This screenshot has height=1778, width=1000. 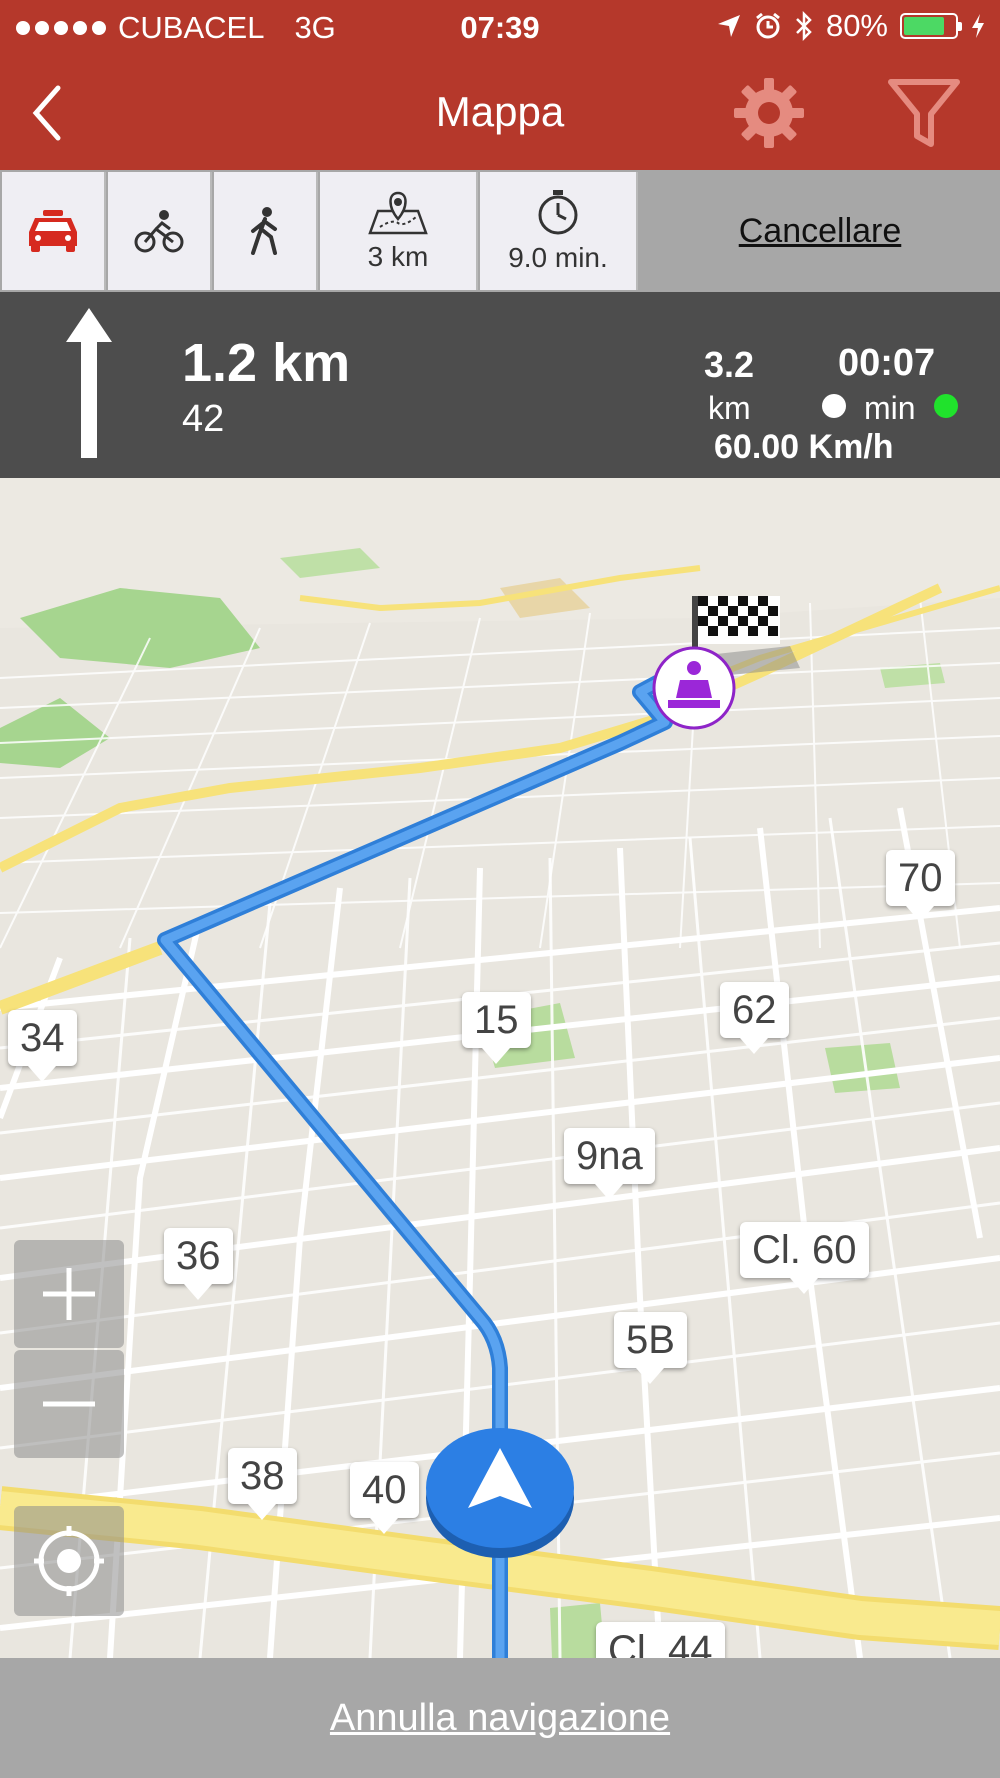 I want to click on walk-icon, so click(x=264, y=231).